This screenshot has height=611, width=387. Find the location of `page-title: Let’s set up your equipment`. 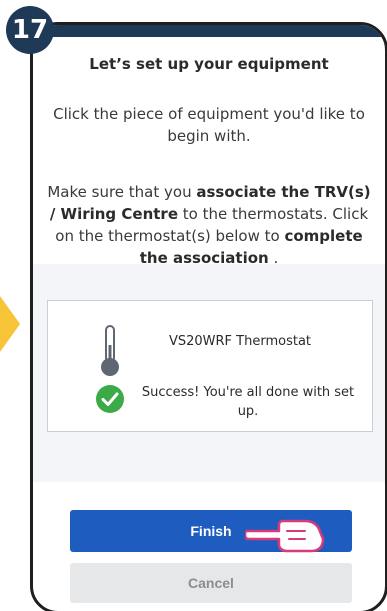

page-title: Let’s set up your equipment is located at coordinates (209, 64).